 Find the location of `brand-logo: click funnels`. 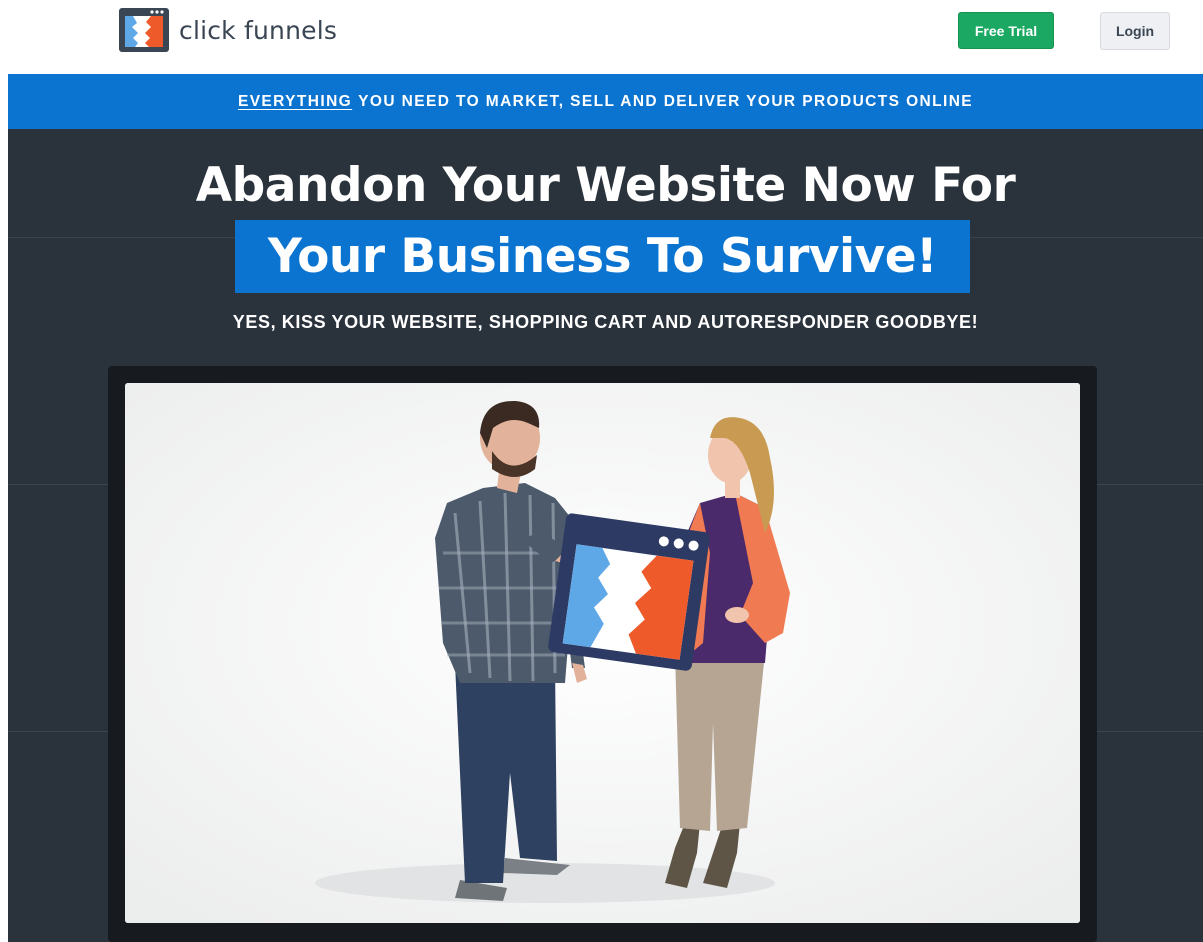

brand-logo: click funnels is located at coordinates (227, 30).